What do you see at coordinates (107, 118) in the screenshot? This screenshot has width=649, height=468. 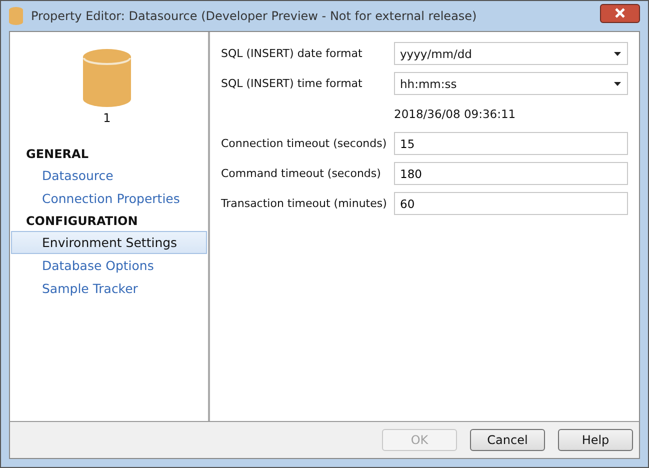 I see `datasource-caption: 1` at bounding box center [107, 118].